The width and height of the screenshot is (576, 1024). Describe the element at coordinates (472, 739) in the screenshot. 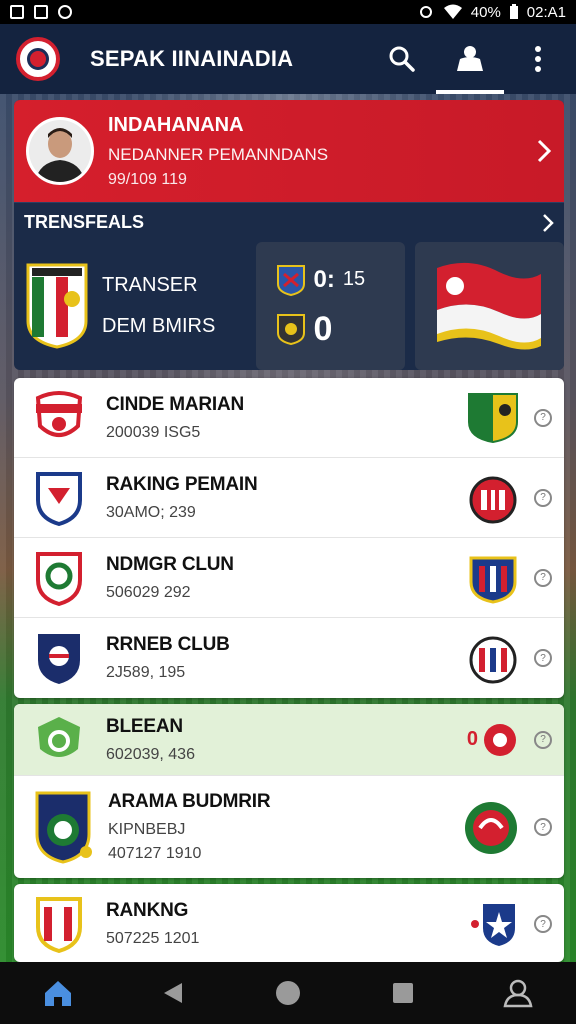

I see `badge-prefix: 0` at that location.